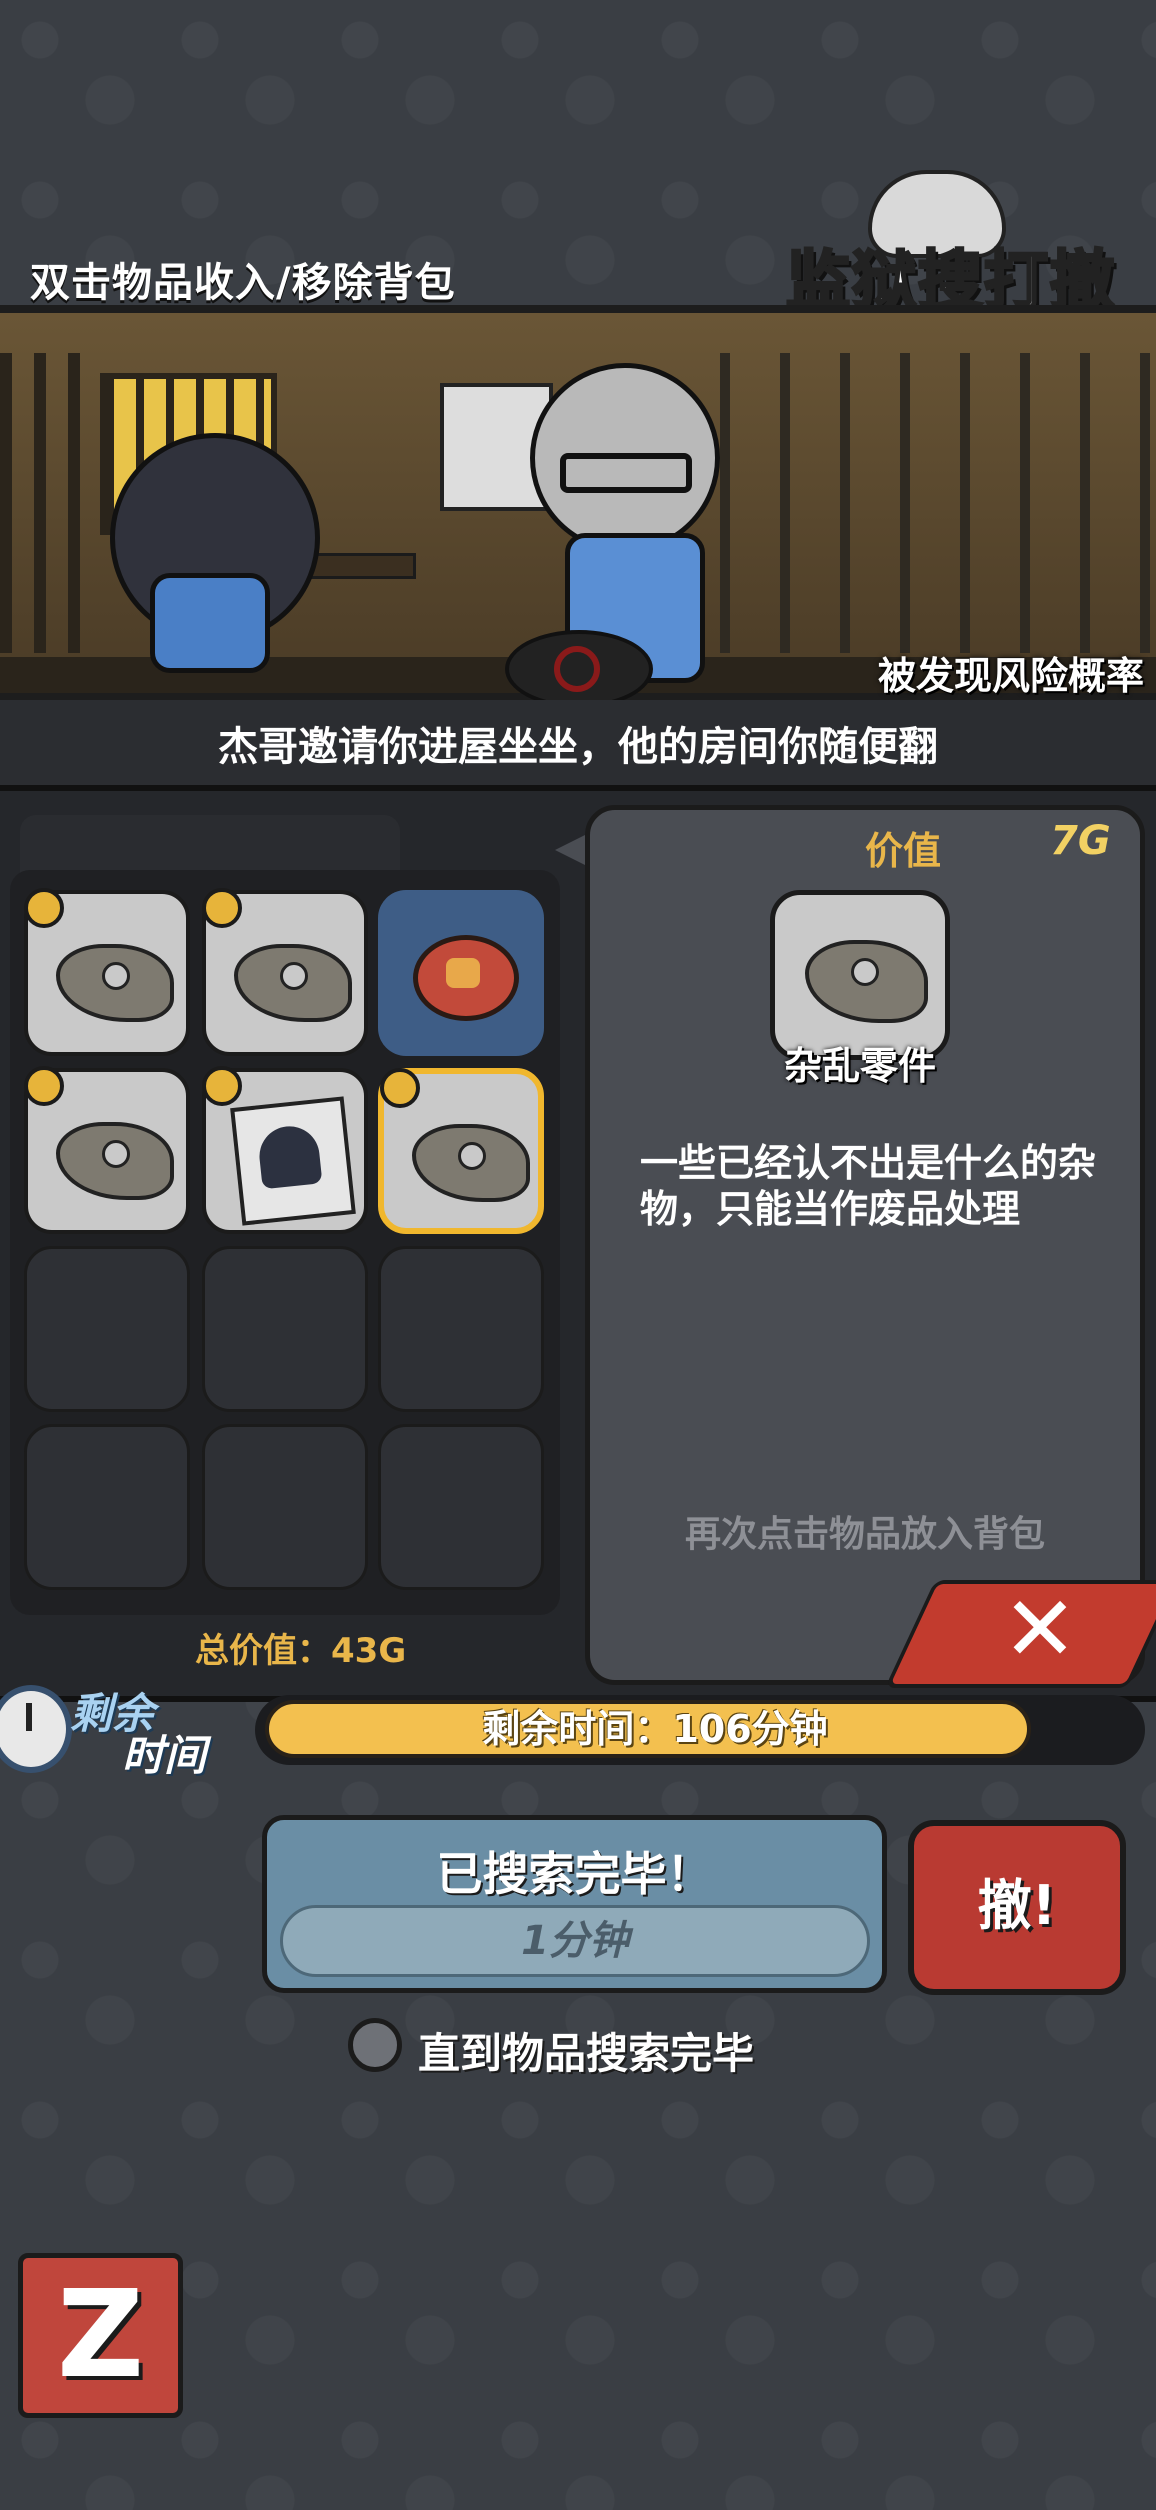  What do you see at coordinates (626, 473) in the screenshot?
I see `glasses-icon` at bounding box center [626, 473].